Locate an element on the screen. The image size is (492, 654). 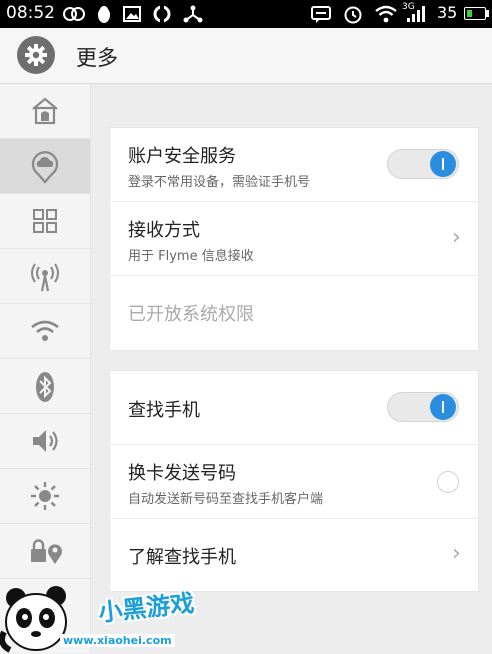
account-security-title: 账户安全服务 is located at coordinates (182, 156).